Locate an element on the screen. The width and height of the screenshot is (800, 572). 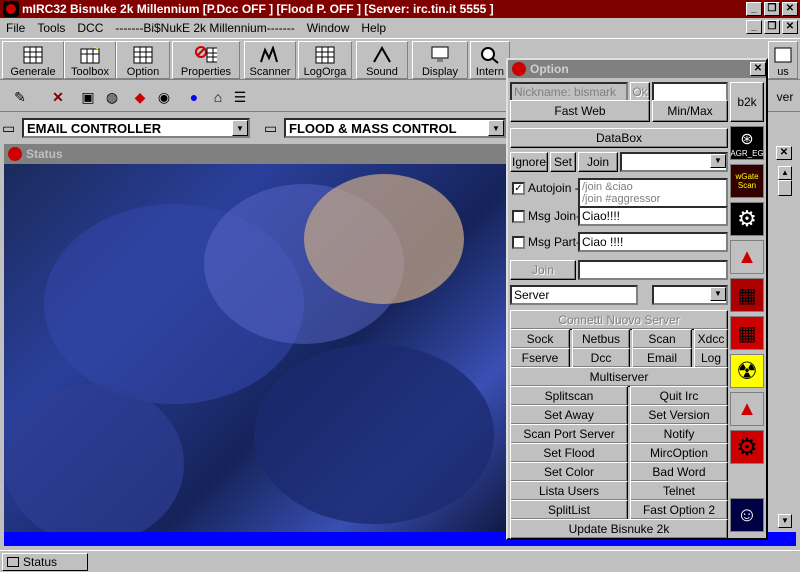
chat-icon: ▣ is located at coordinates (88, 97).